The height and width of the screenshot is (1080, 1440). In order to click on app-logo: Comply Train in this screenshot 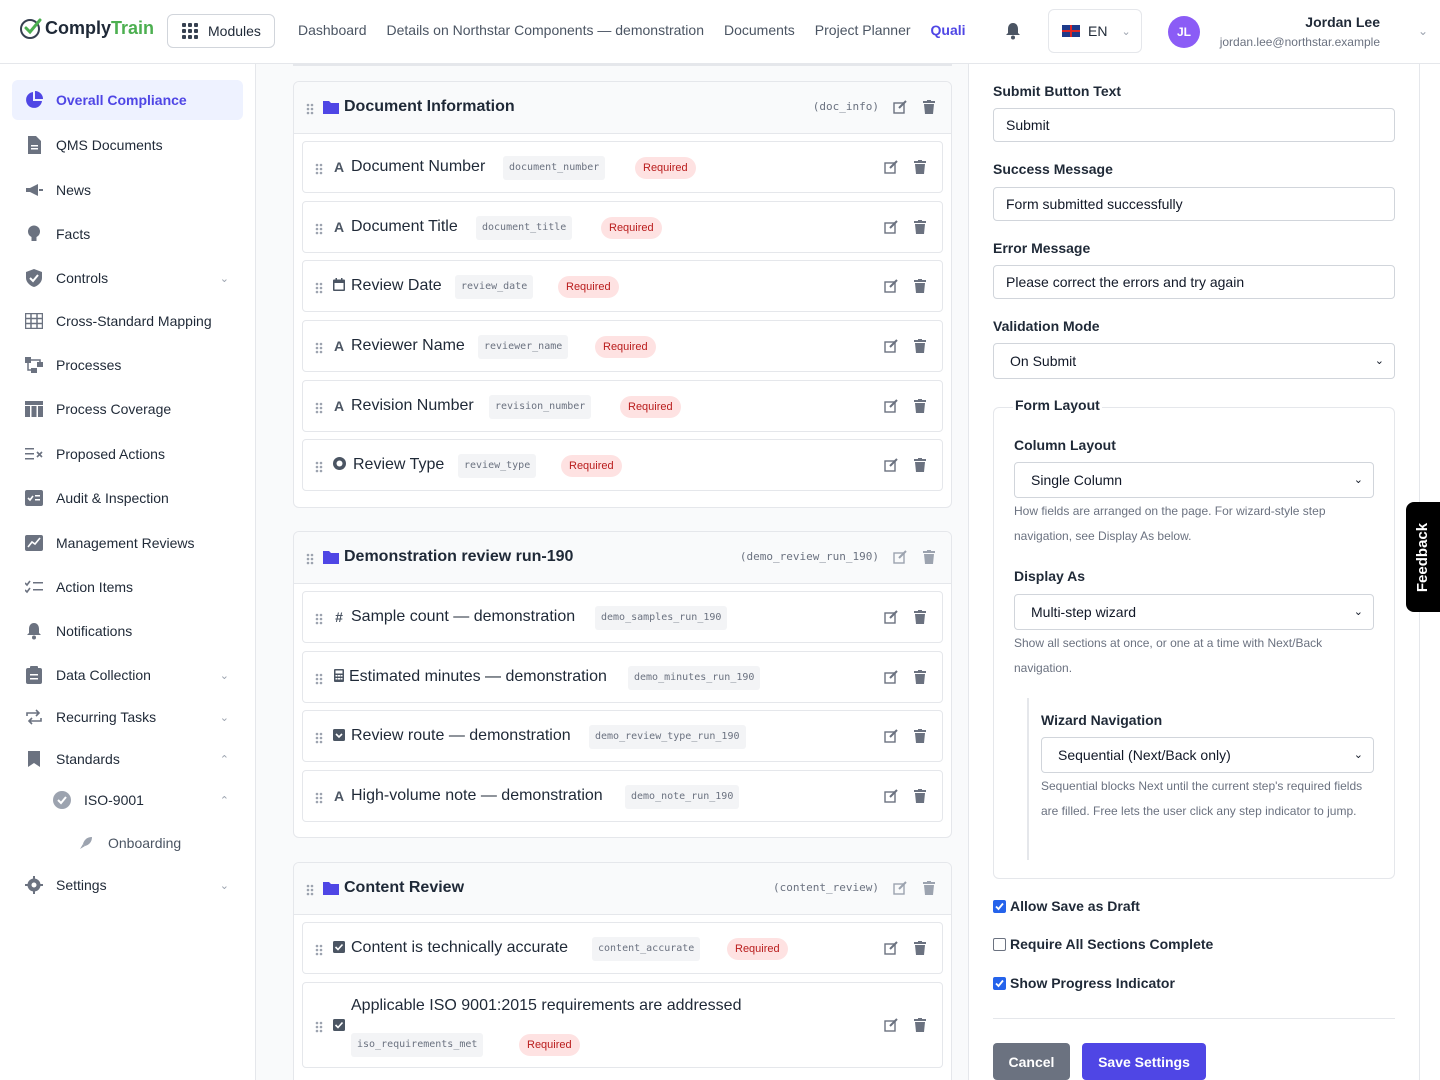, I will do `click(86, 28)`.